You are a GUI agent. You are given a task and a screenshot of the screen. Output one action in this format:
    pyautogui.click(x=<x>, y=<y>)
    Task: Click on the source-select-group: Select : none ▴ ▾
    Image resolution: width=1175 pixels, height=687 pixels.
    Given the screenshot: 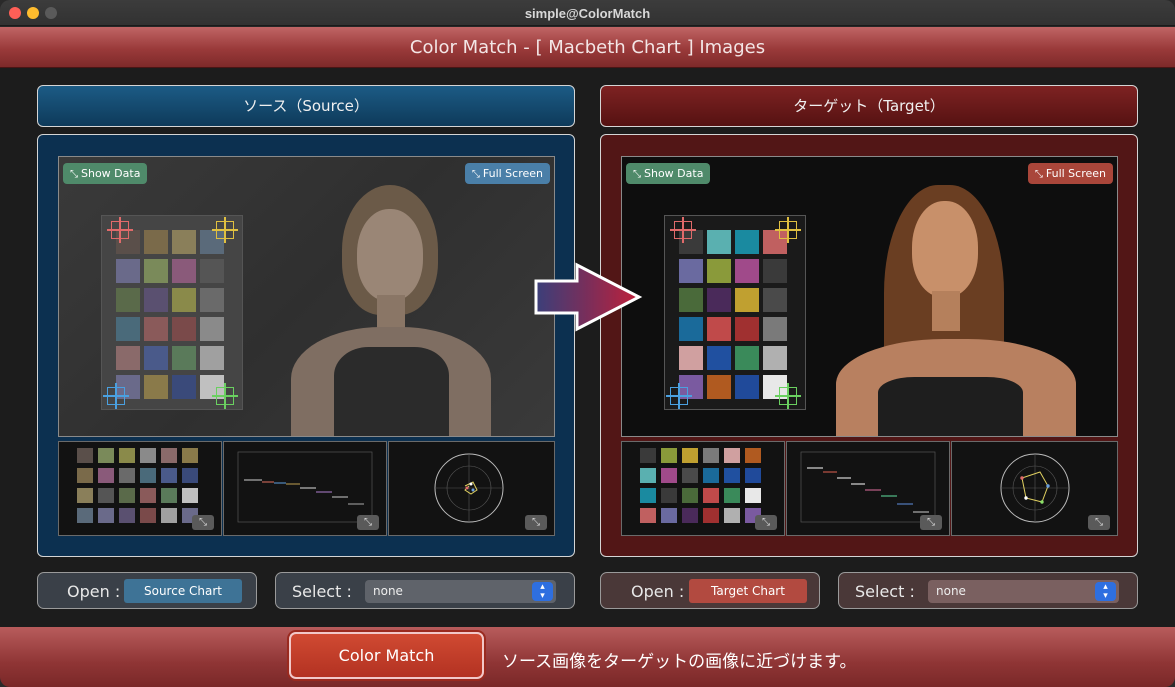 What is the action you would take?
    pyautogui.click(x=425, y=590)
    